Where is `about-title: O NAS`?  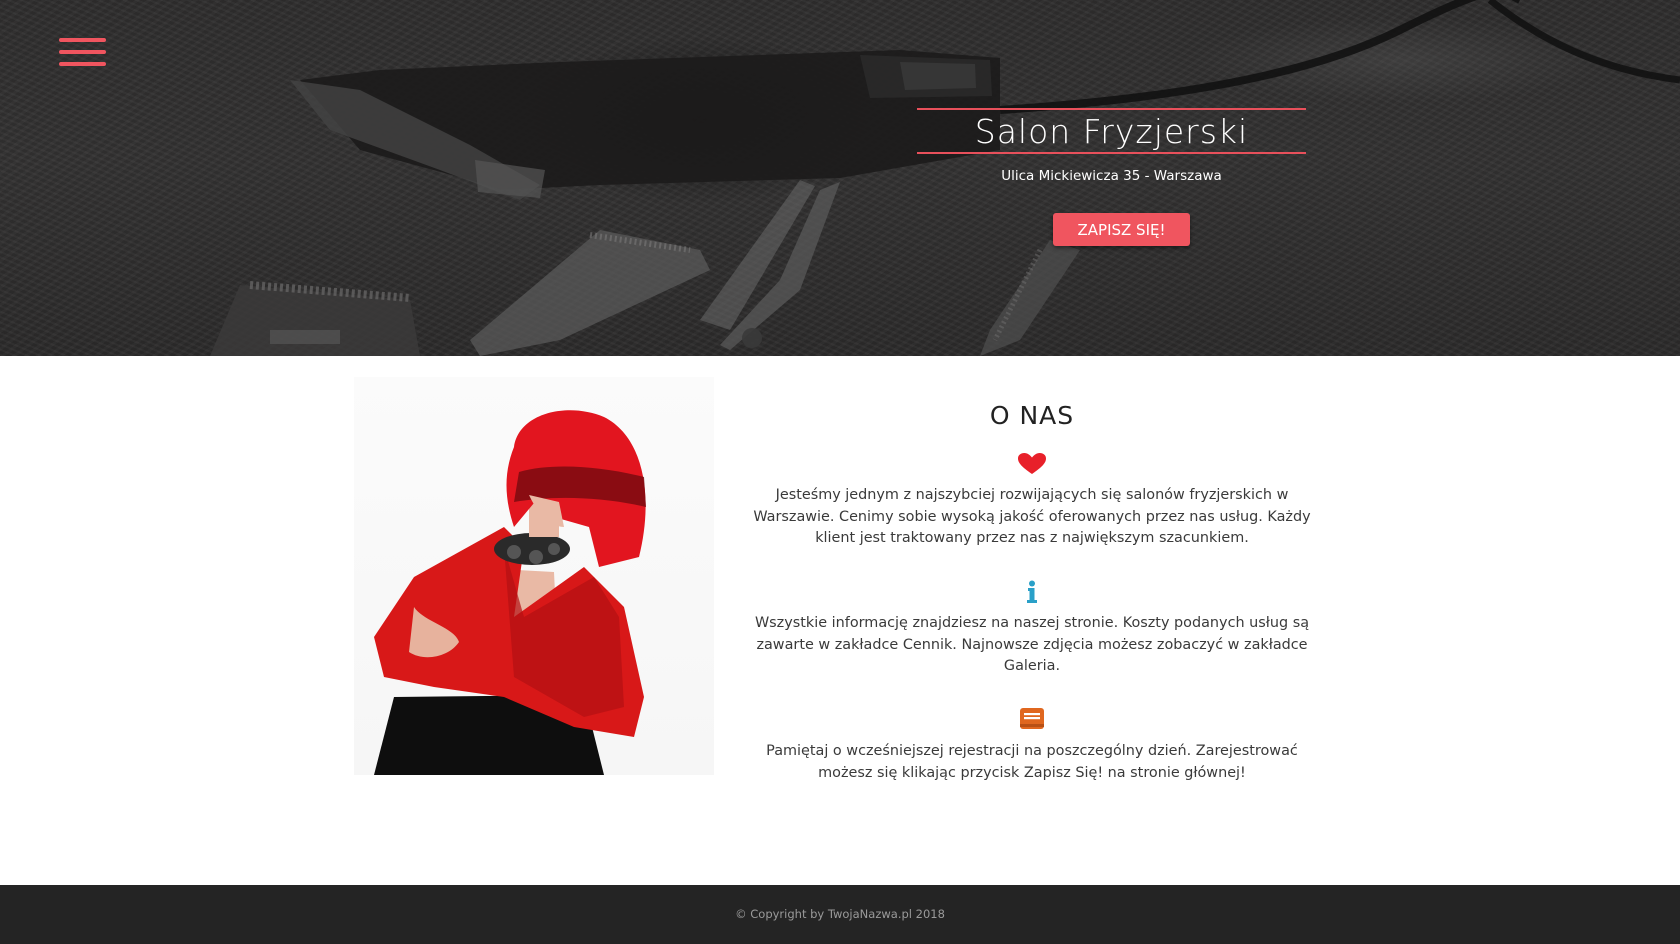 about-title: O NAS is located at coordinates (1032, 415).